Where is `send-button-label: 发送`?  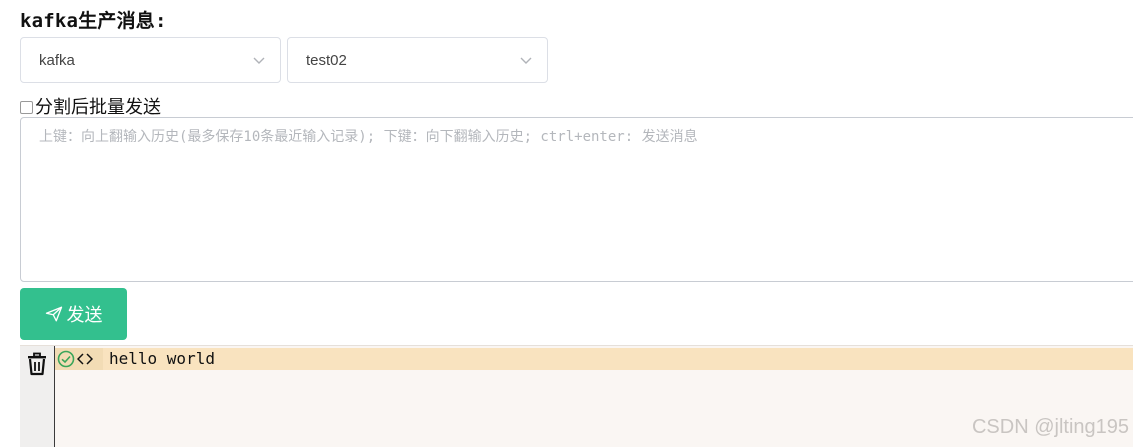
send-button-label: 发送 is located at coordinates (84, 315).